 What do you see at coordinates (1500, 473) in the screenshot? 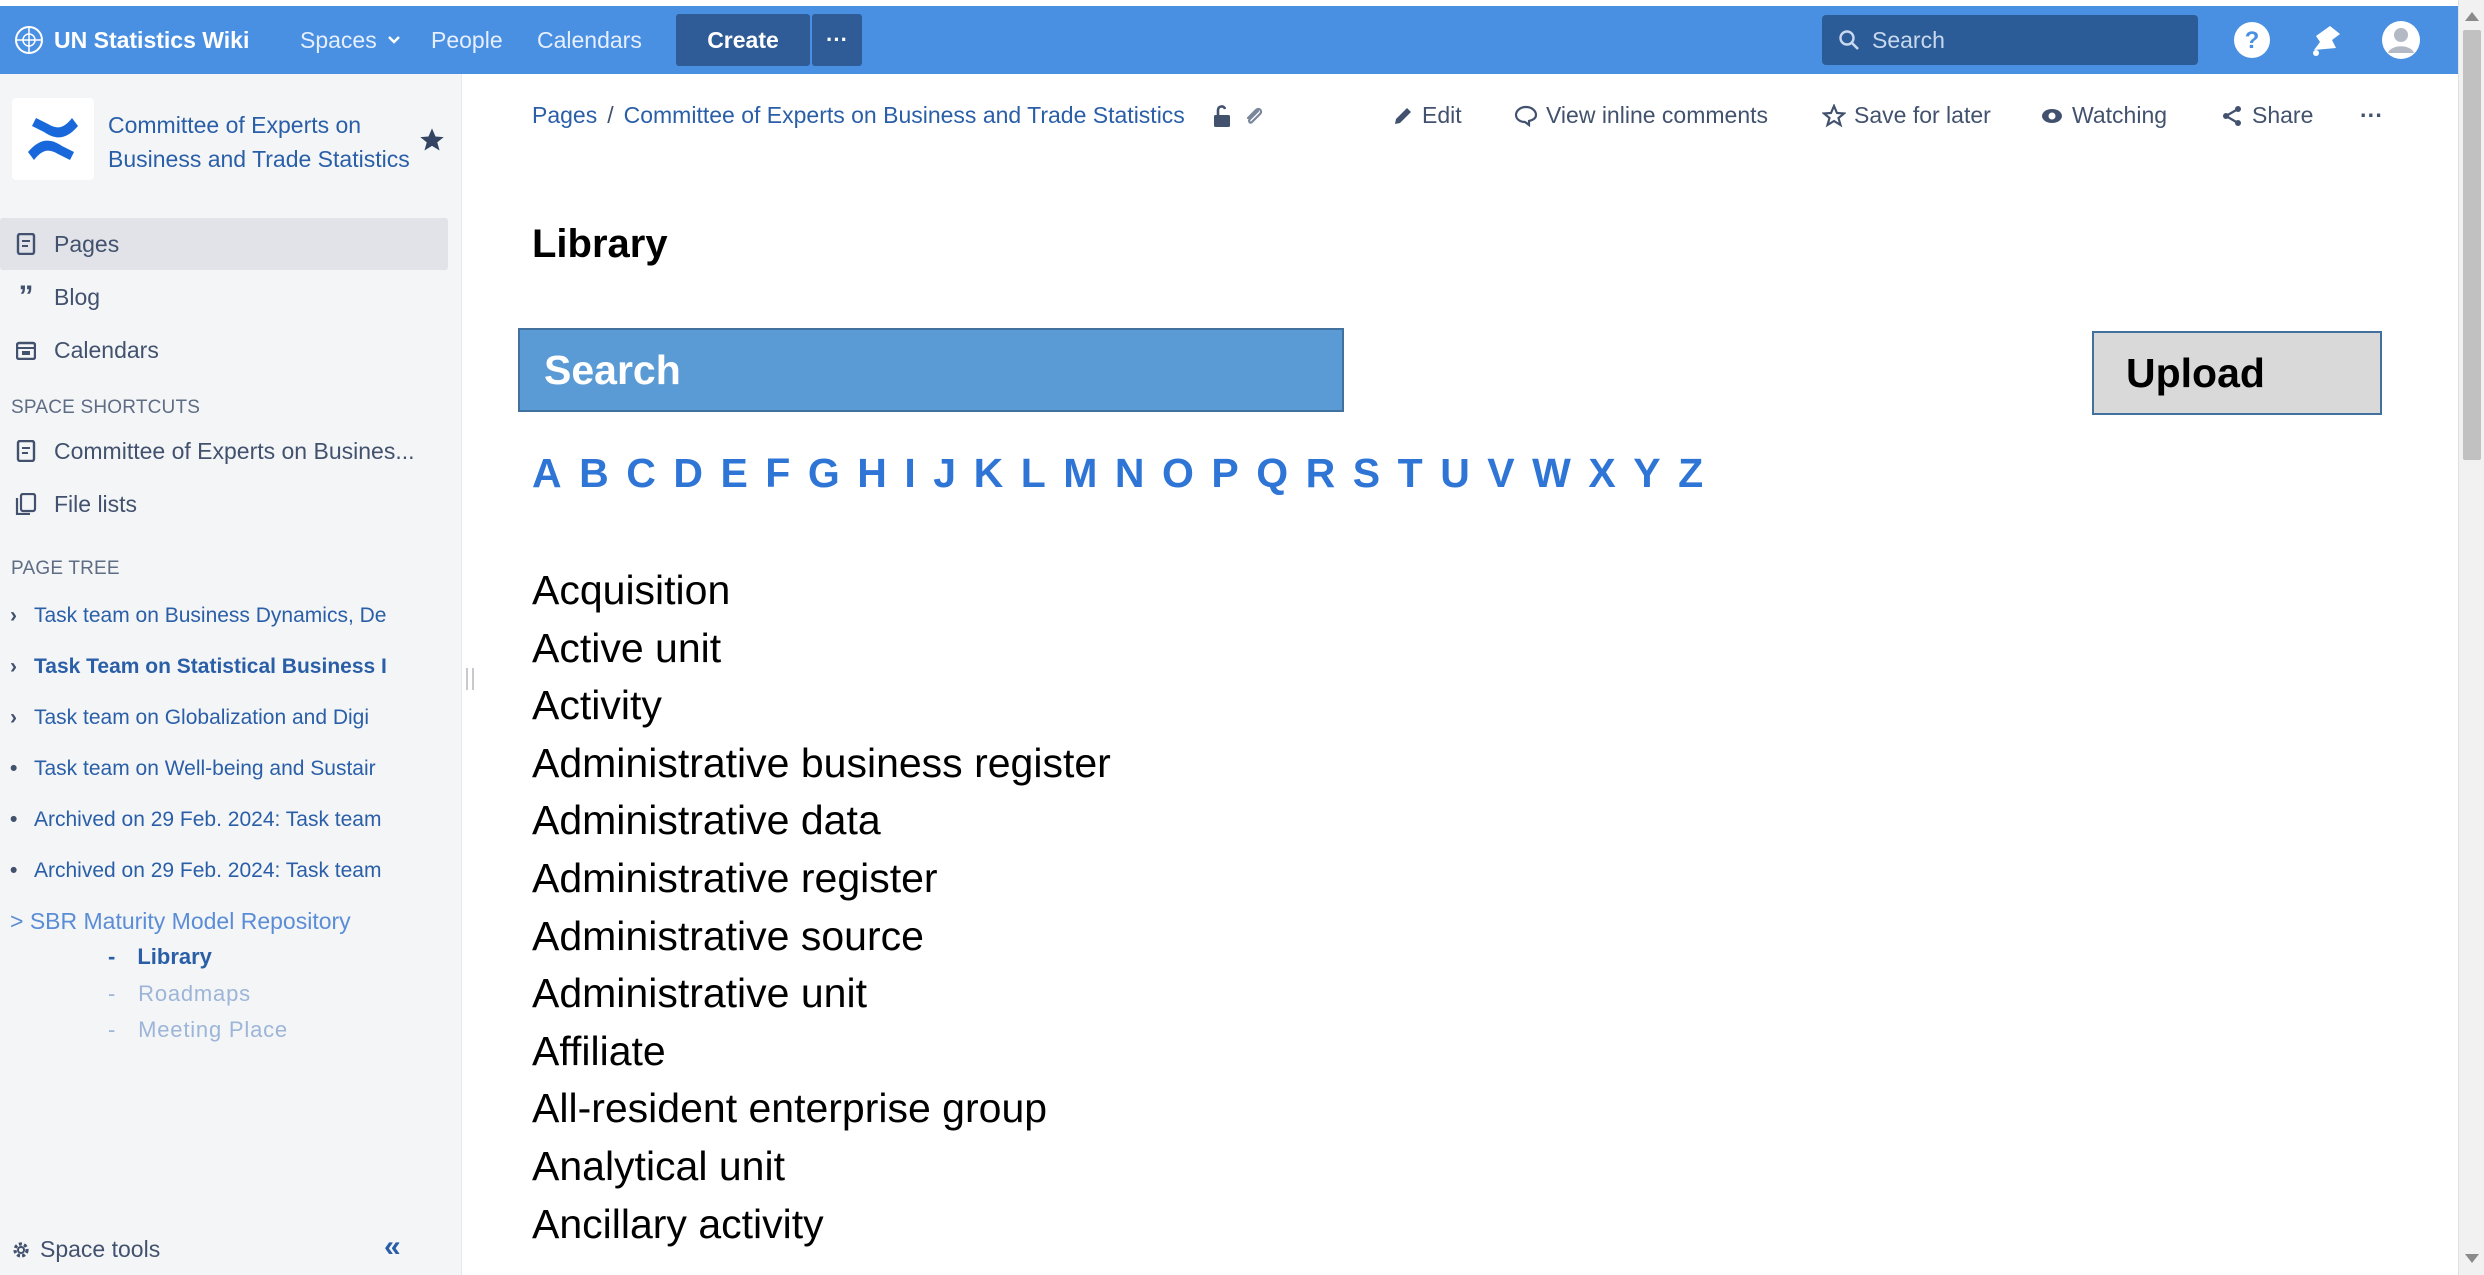
I see `alphabet-letter-link: V` at bounding box center [1500, 473].